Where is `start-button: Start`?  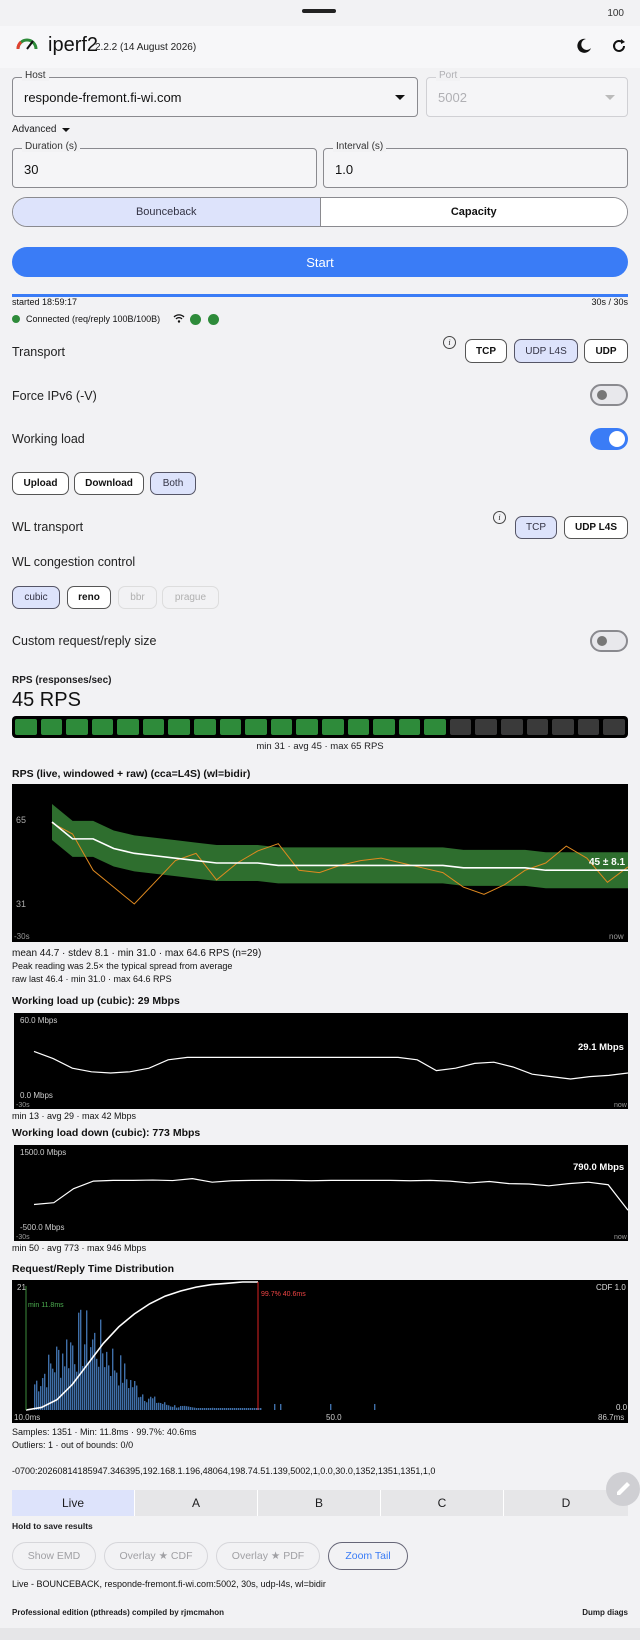 start-button: Start is located at coordinates (320, 262).